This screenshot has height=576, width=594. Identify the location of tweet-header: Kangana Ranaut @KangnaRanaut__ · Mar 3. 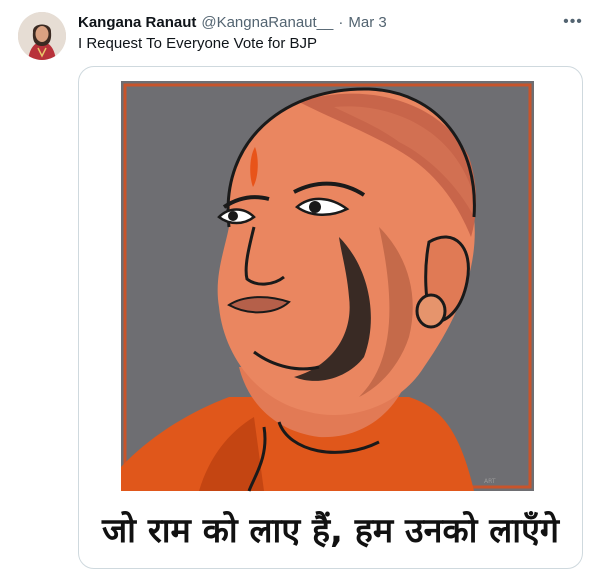
(232, 22).